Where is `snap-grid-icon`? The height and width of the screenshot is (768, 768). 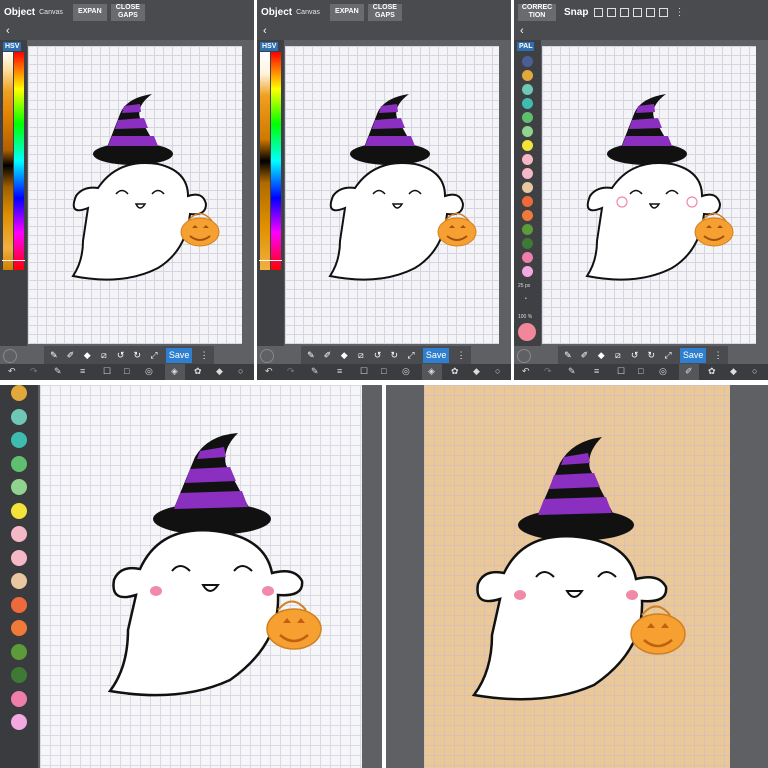 snap-grid-icon is located at coordinates (612, 12).